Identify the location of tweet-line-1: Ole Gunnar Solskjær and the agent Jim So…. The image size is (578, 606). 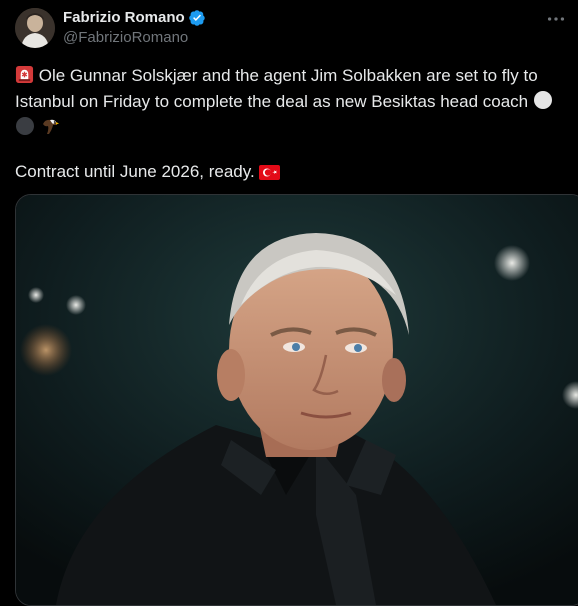
(276, 76).